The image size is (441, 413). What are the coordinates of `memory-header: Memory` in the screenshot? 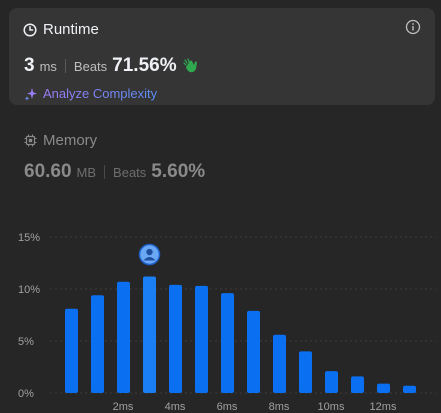 It's located at (60, 140).